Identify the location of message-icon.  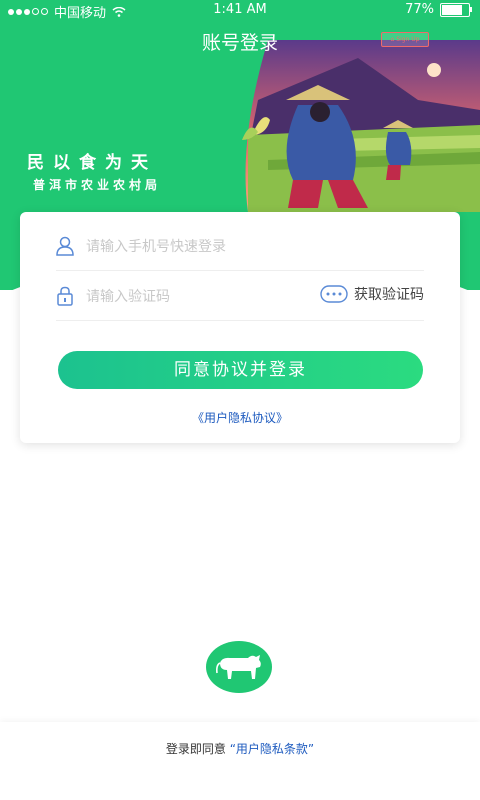
(334, 294).